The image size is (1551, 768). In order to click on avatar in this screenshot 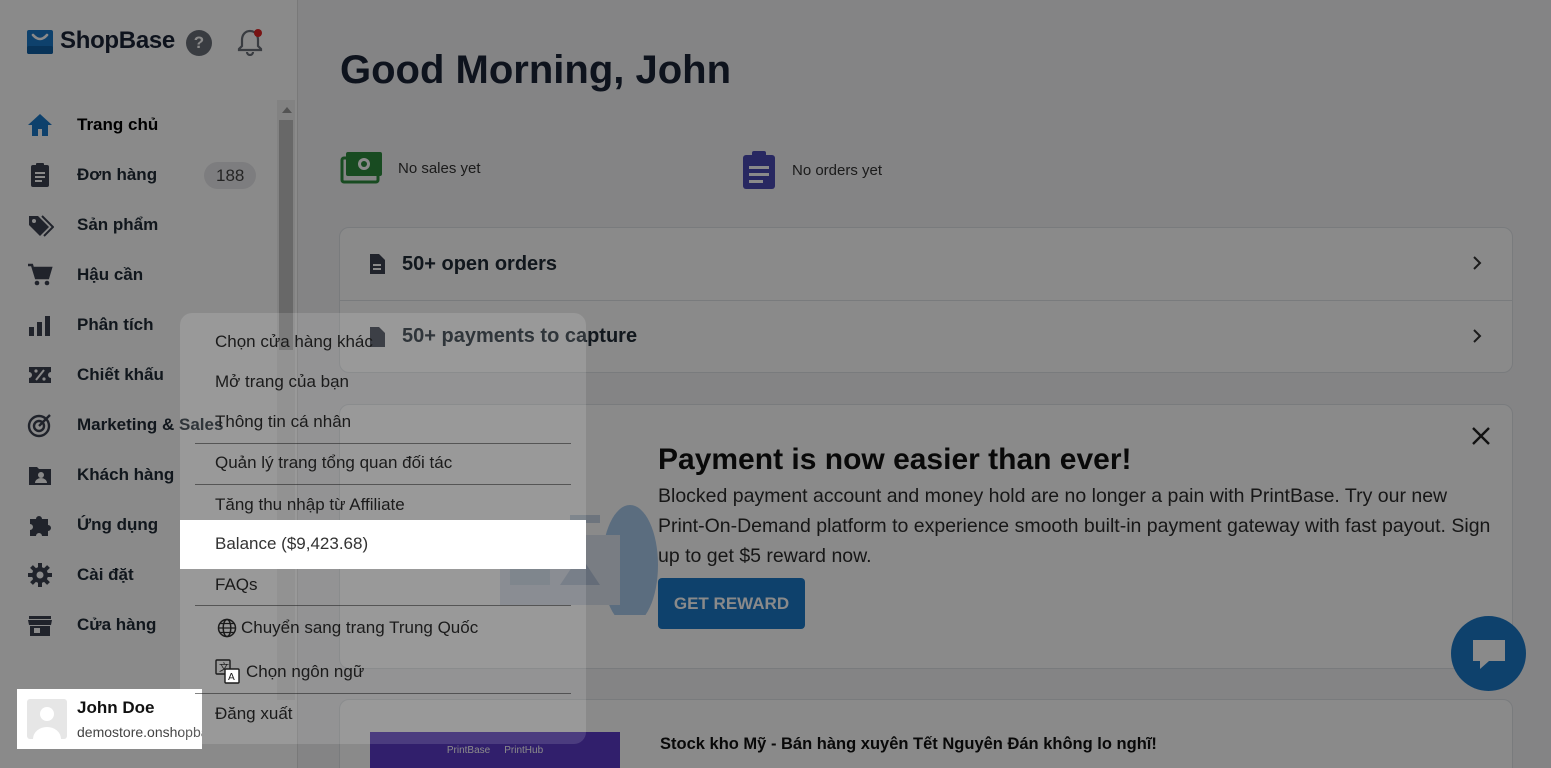, I will do `click(47, 719)`.